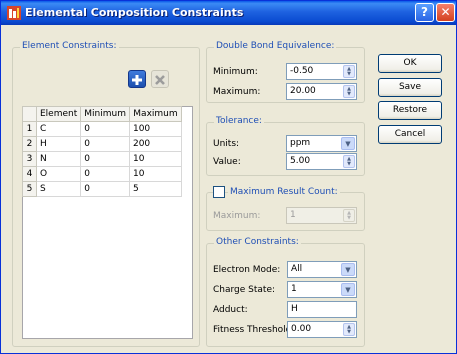  What do you see at coordinates (284, 192) in the screenshot?
I see `max-result-title: Maximum Result Count:` at bounding box center [284, 192].